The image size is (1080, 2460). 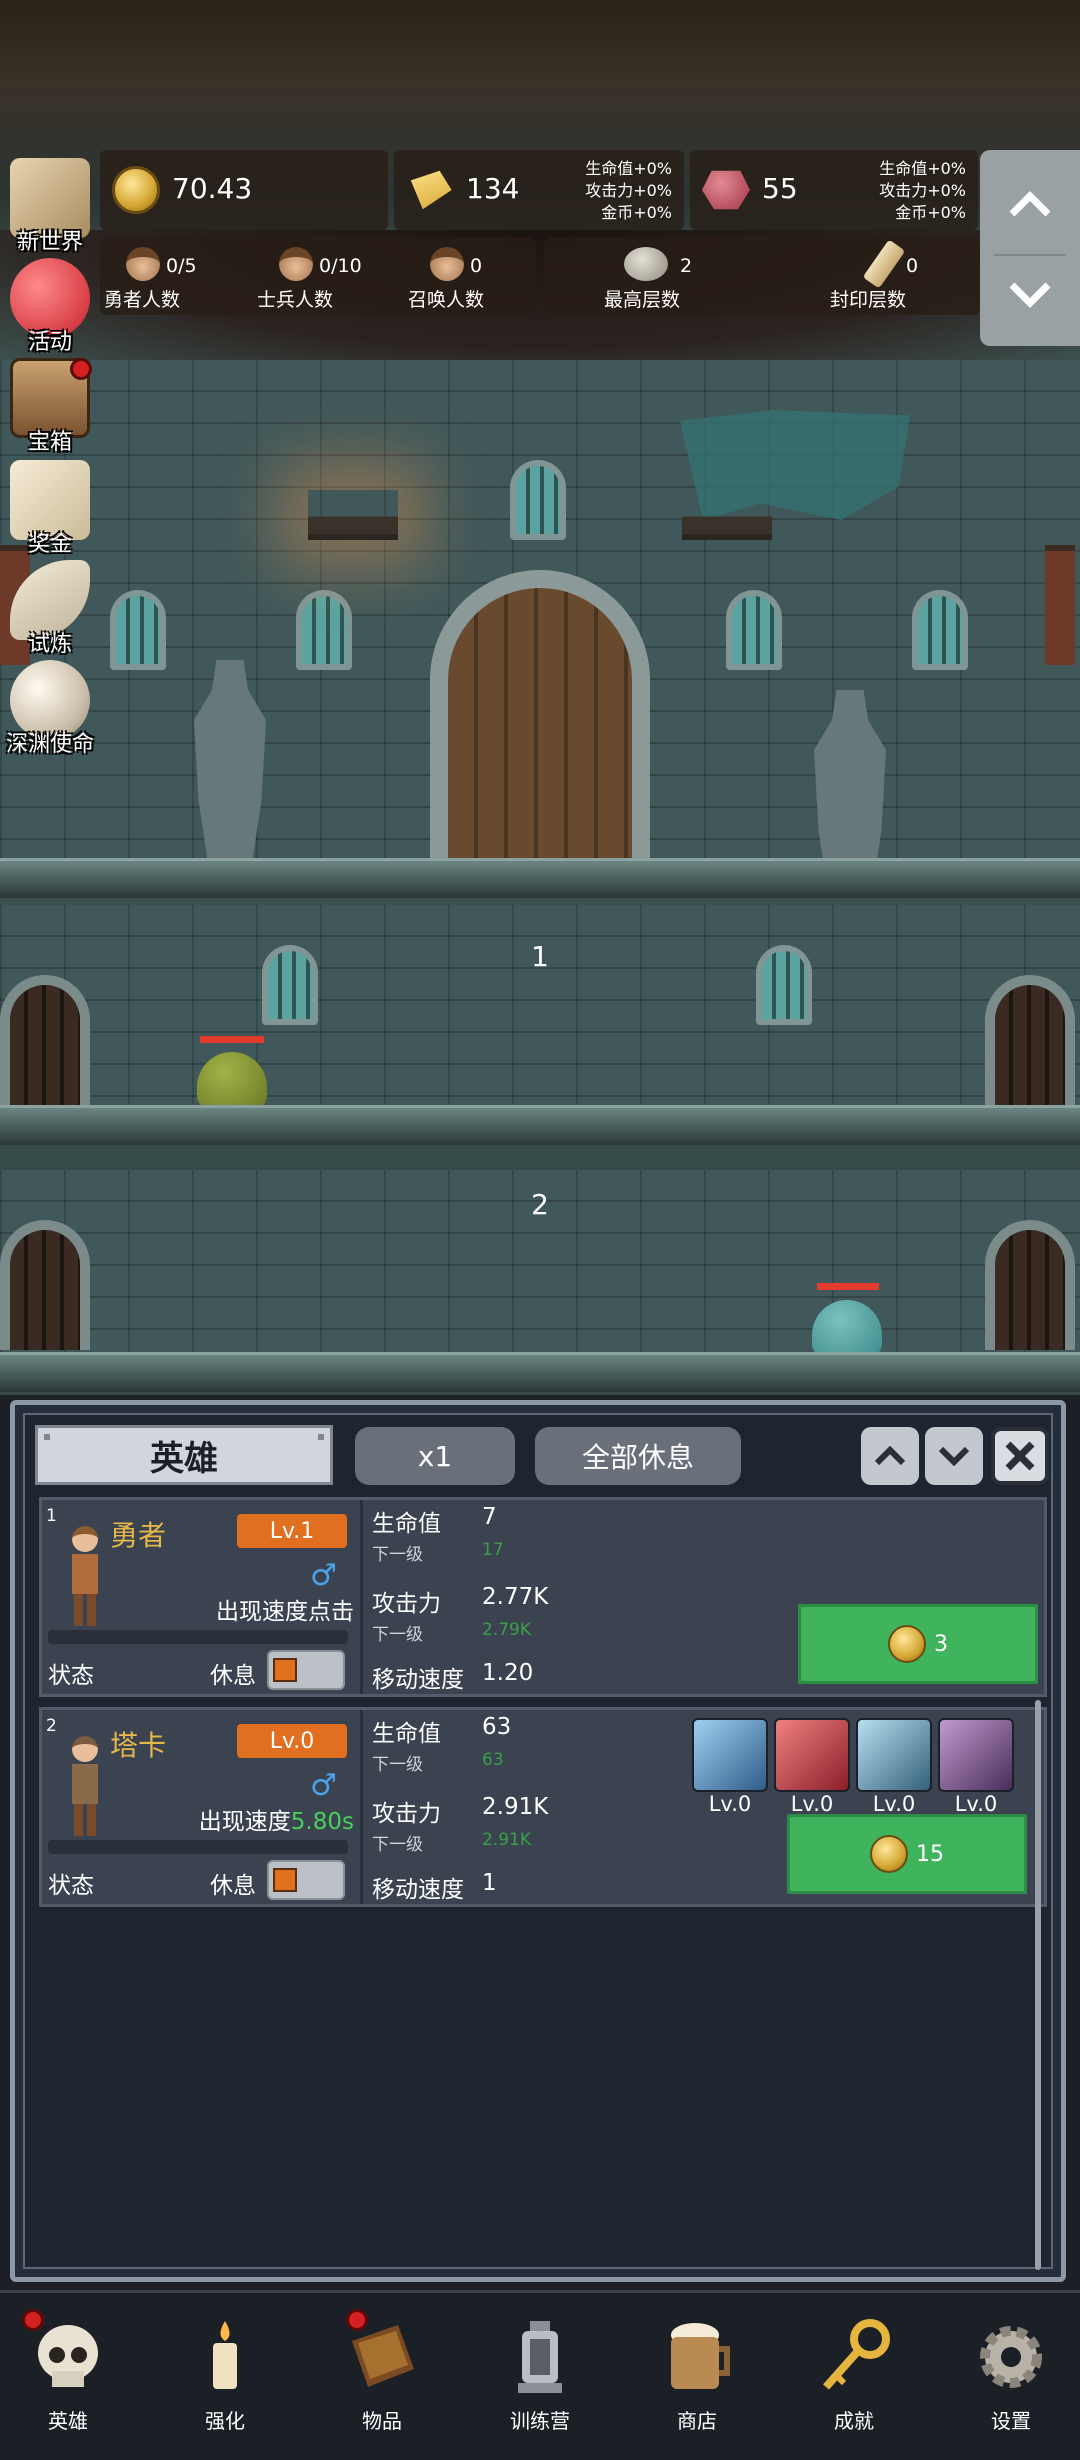 I want to click on rest-all-button: 全部休息, so click(x=638, y=1456).